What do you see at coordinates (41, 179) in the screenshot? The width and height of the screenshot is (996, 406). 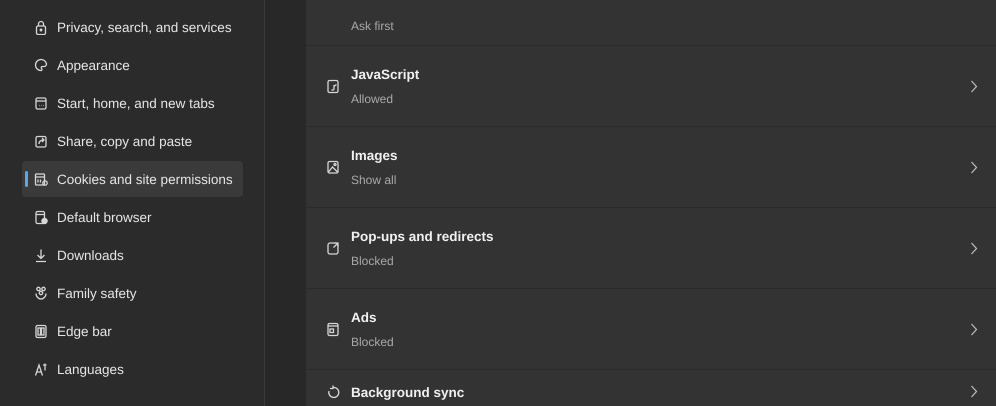 I see `cookie-settings-icon` at bounding box center [41, 179].